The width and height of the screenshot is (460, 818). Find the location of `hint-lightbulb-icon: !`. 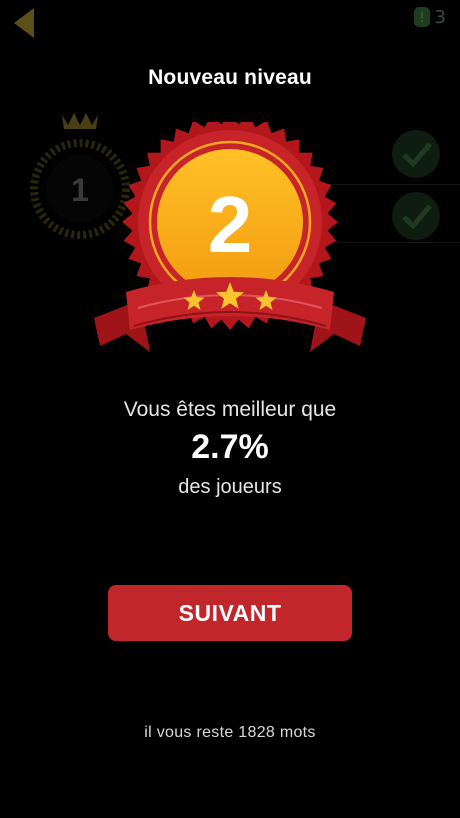

hint-lightbulb-icon: ! is located at coordinates (421, 17).